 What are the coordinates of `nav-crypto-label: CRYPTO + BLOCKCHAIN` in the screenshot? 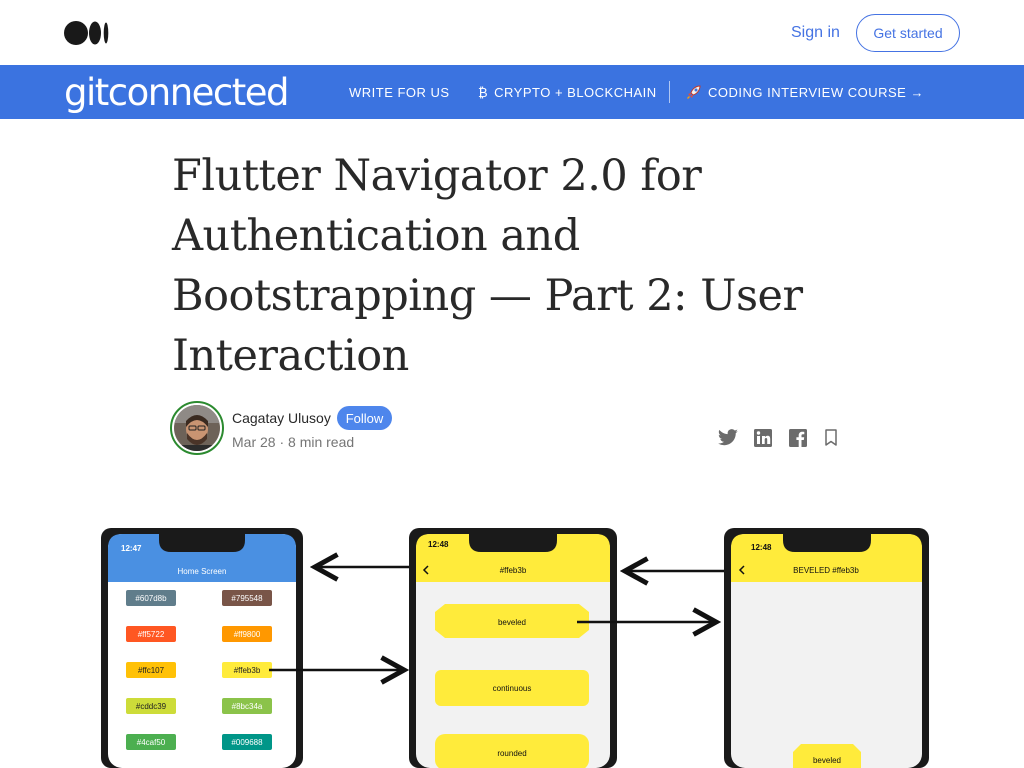 It's located at (575, 92).